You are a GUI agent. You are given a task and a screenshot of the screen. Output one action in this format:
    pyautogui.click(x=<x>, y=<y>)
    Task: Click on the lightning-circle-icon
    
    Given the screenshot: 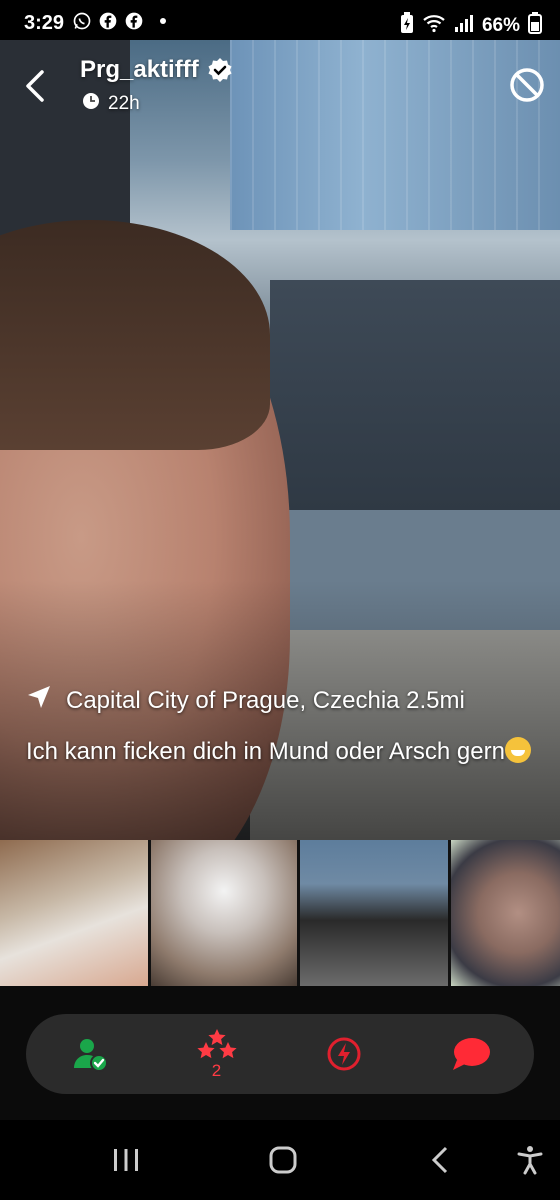 What is the action you would take?
    pyautogui.click(x=343, y=1054)
    